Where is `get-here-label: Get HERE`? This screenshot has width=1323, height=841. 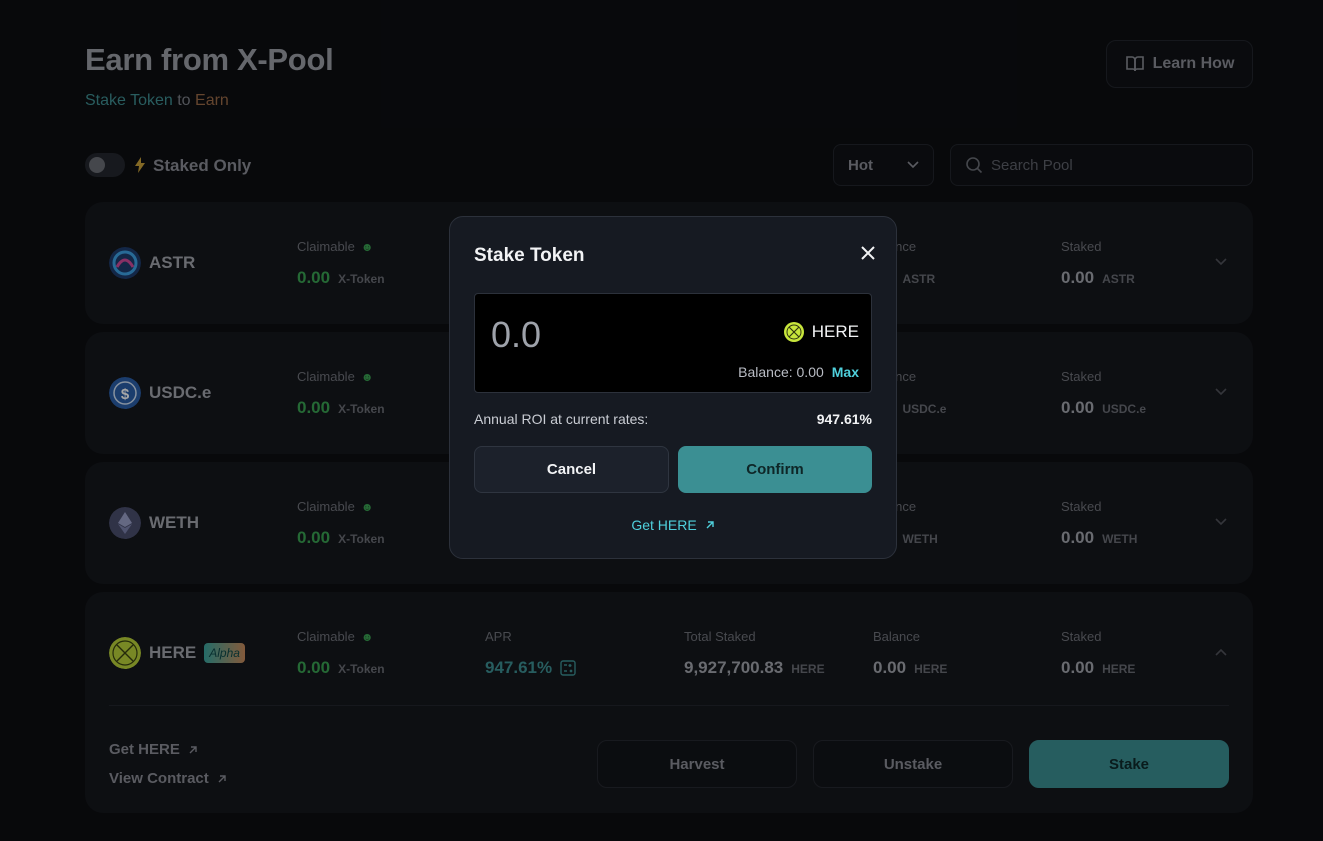 get-here-label: Get HERE is located at coordinates (664, 525).